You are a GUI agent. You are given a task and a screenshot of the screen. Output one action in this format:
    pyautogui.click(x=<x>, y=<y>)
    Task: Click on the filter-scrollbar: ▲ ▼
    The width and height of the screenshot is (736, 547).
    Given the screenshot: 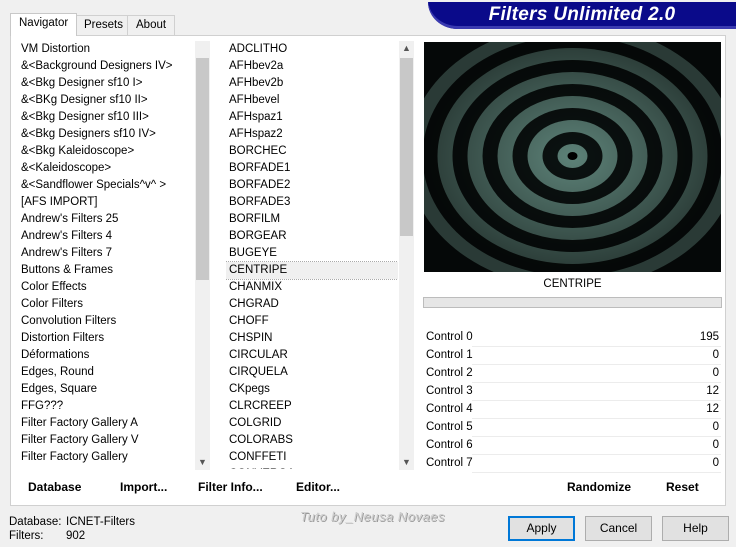 What is the action you would take?
    pyautogui.click(x=406, y=255)
    